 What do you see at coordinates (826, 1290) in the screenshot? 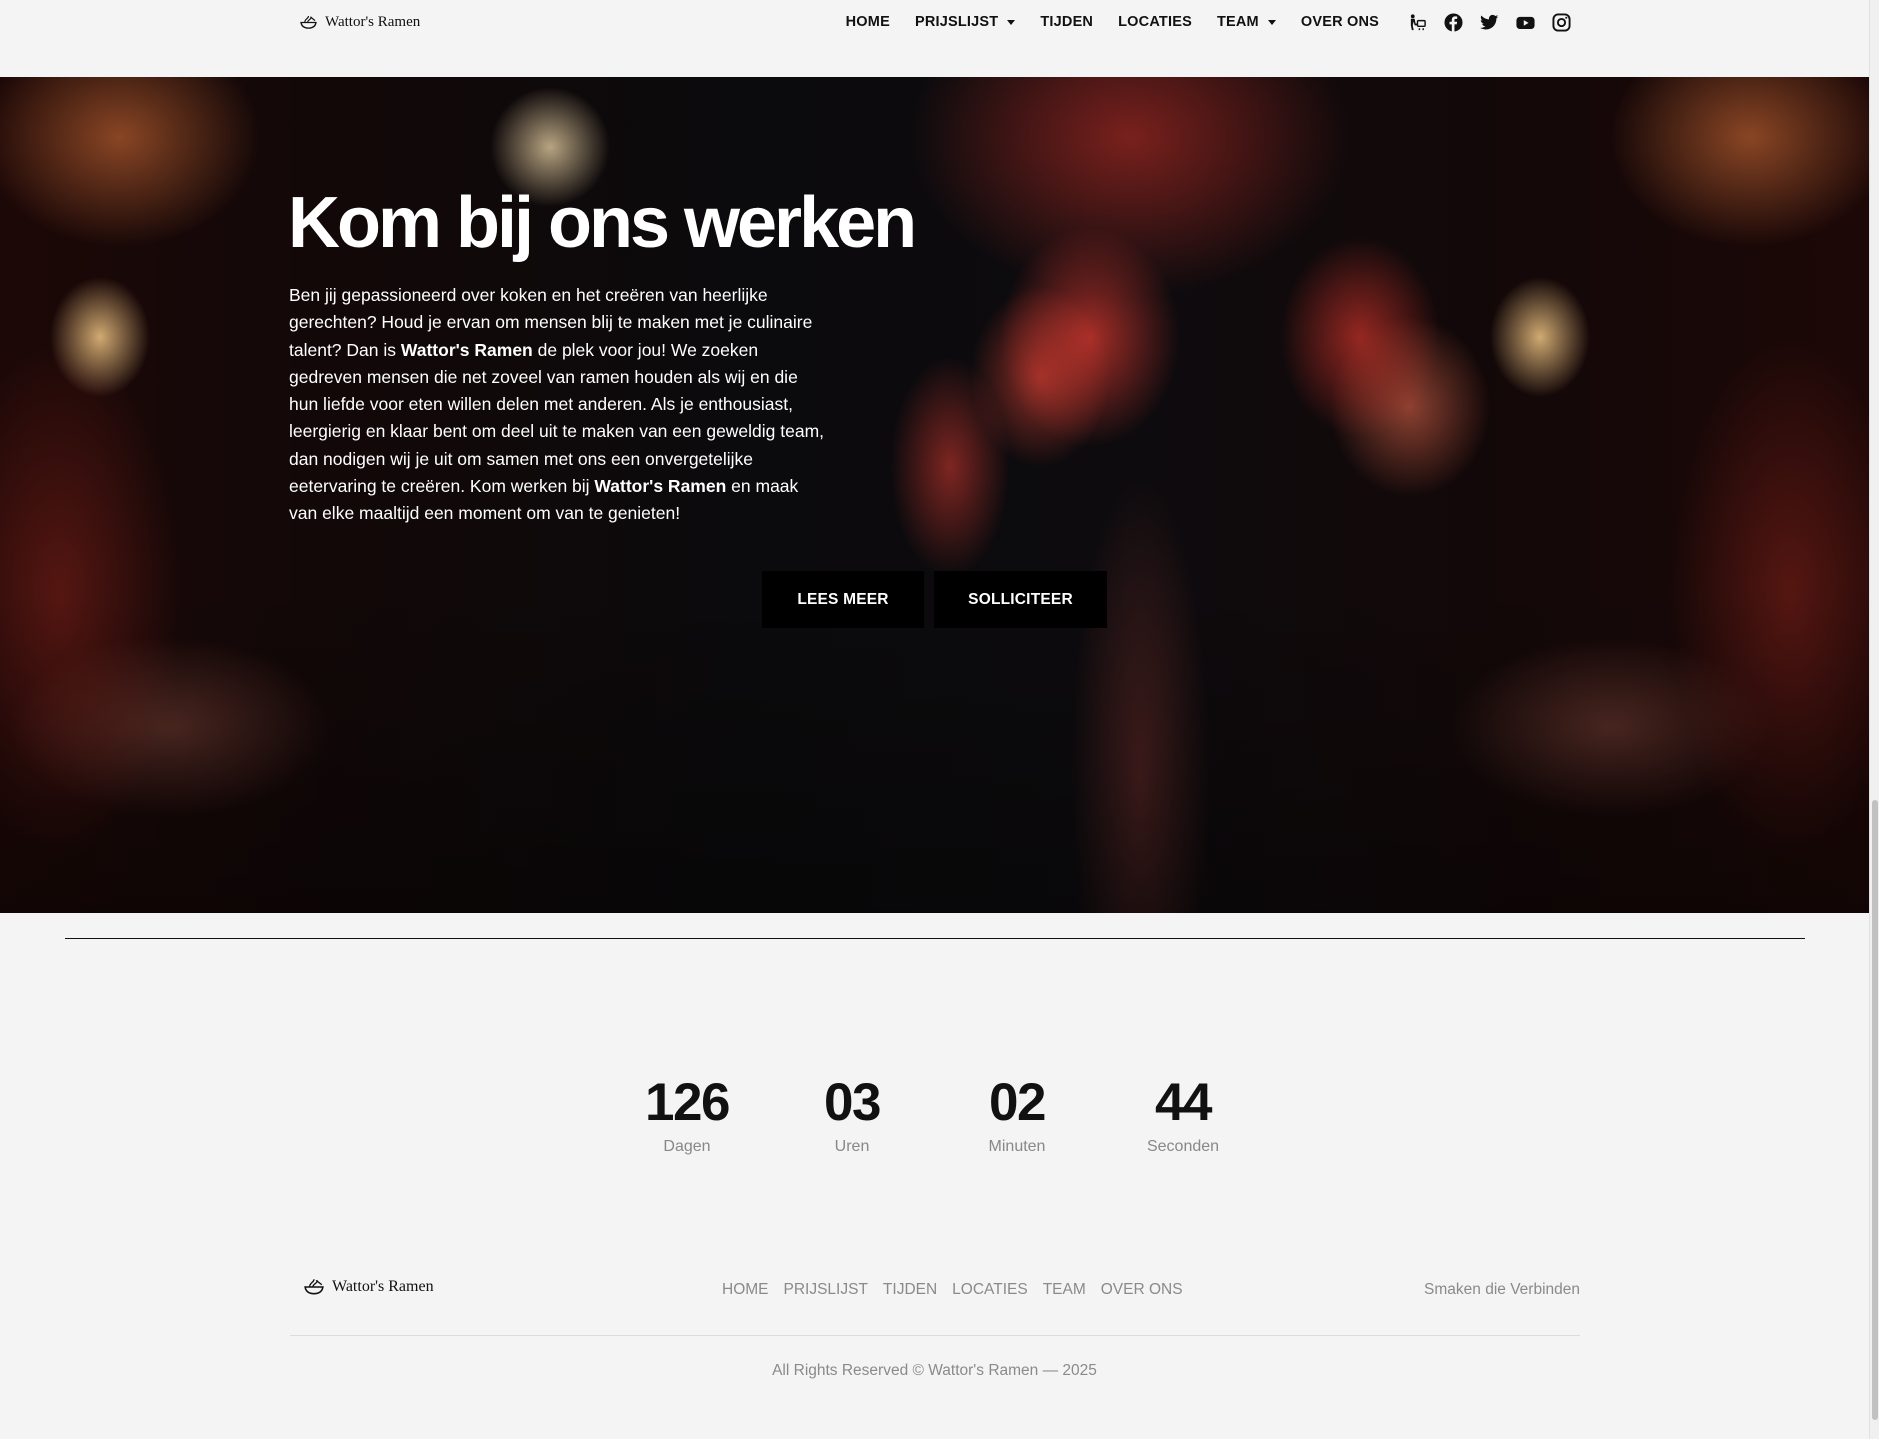
I see `footer-link-prijslijst: PRIJSLIJST` at bounding box center [826, 1290].